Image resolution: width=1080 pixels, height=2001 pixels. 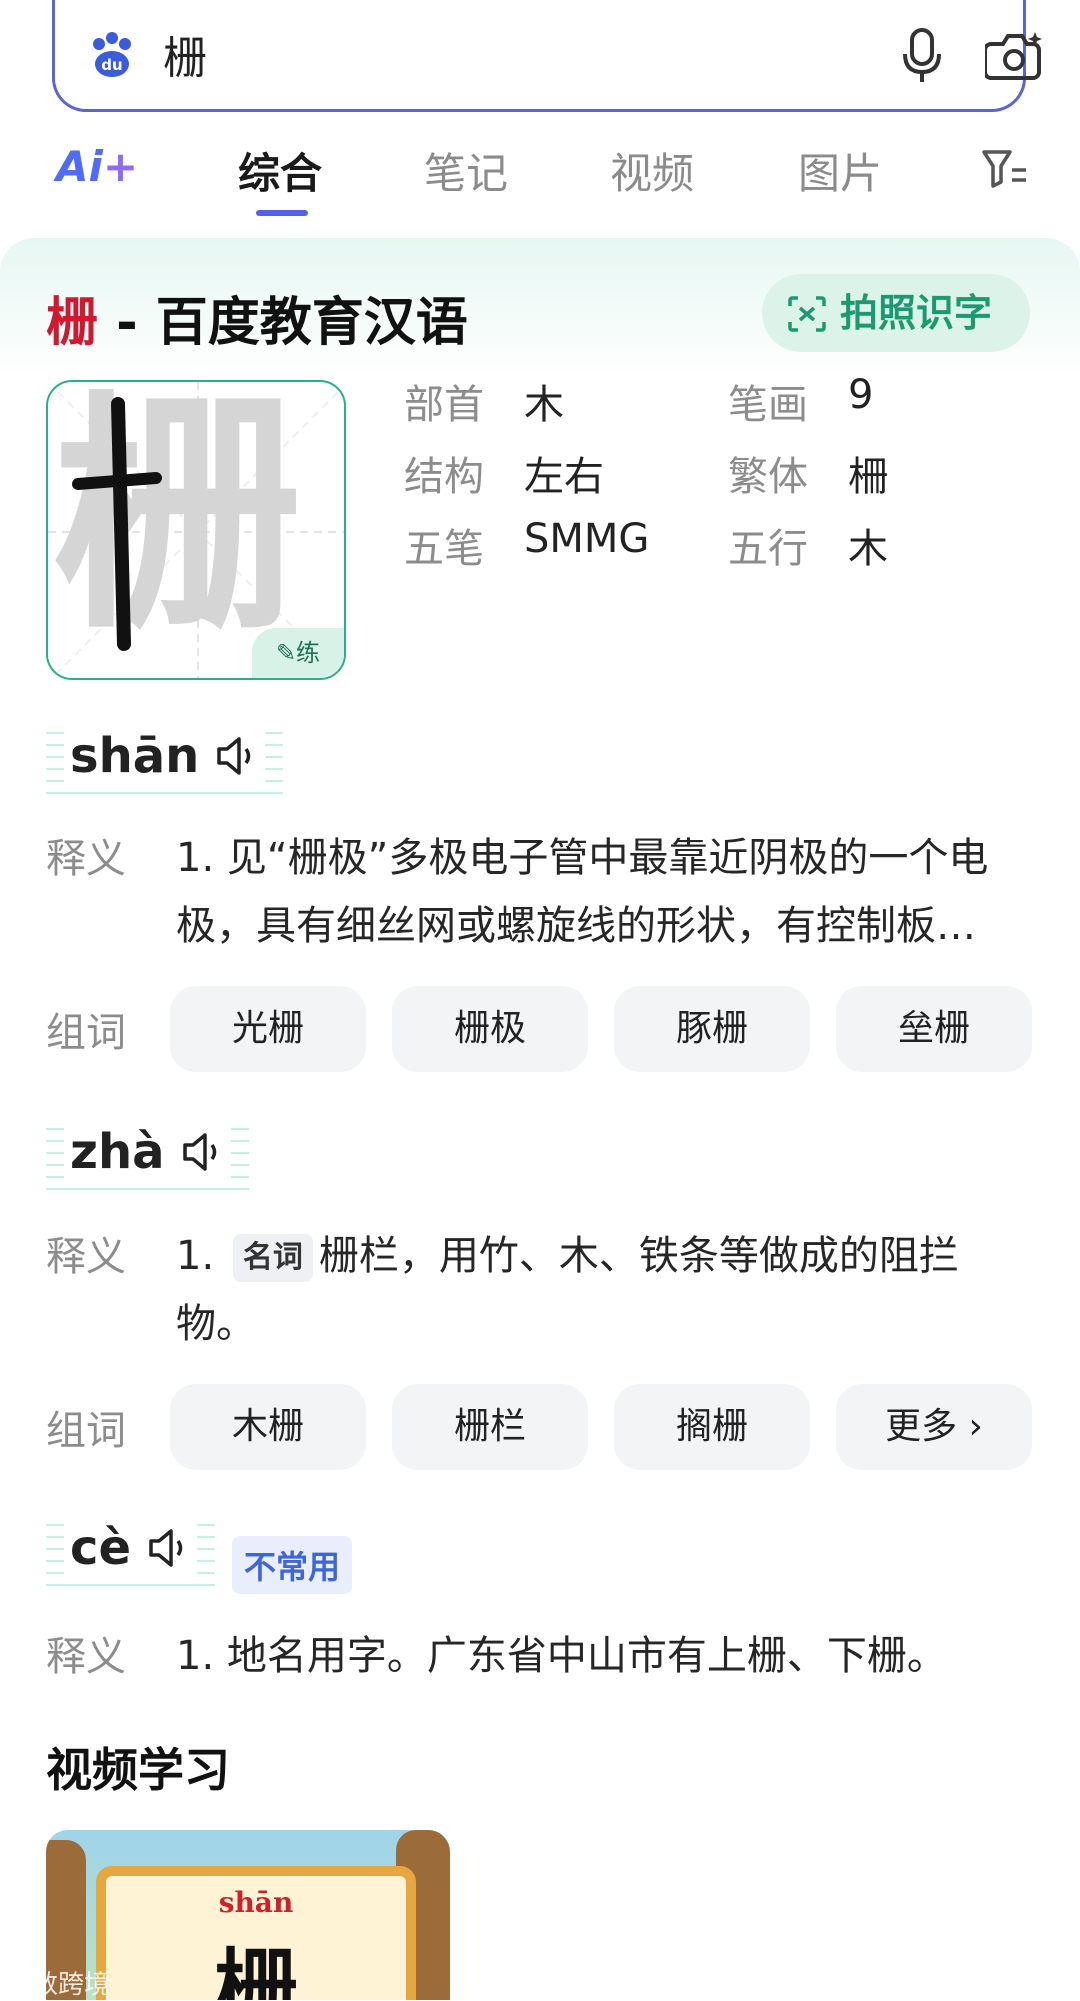 I want to click on svg-text: du, so click(x=111, y=65).